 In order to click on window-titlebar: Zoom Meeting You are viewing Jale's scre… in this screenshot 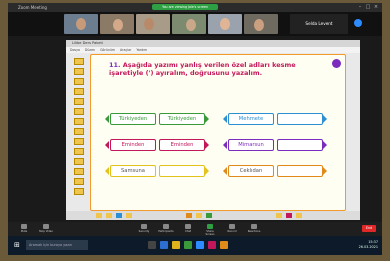, I will do `click(195, 7)`.